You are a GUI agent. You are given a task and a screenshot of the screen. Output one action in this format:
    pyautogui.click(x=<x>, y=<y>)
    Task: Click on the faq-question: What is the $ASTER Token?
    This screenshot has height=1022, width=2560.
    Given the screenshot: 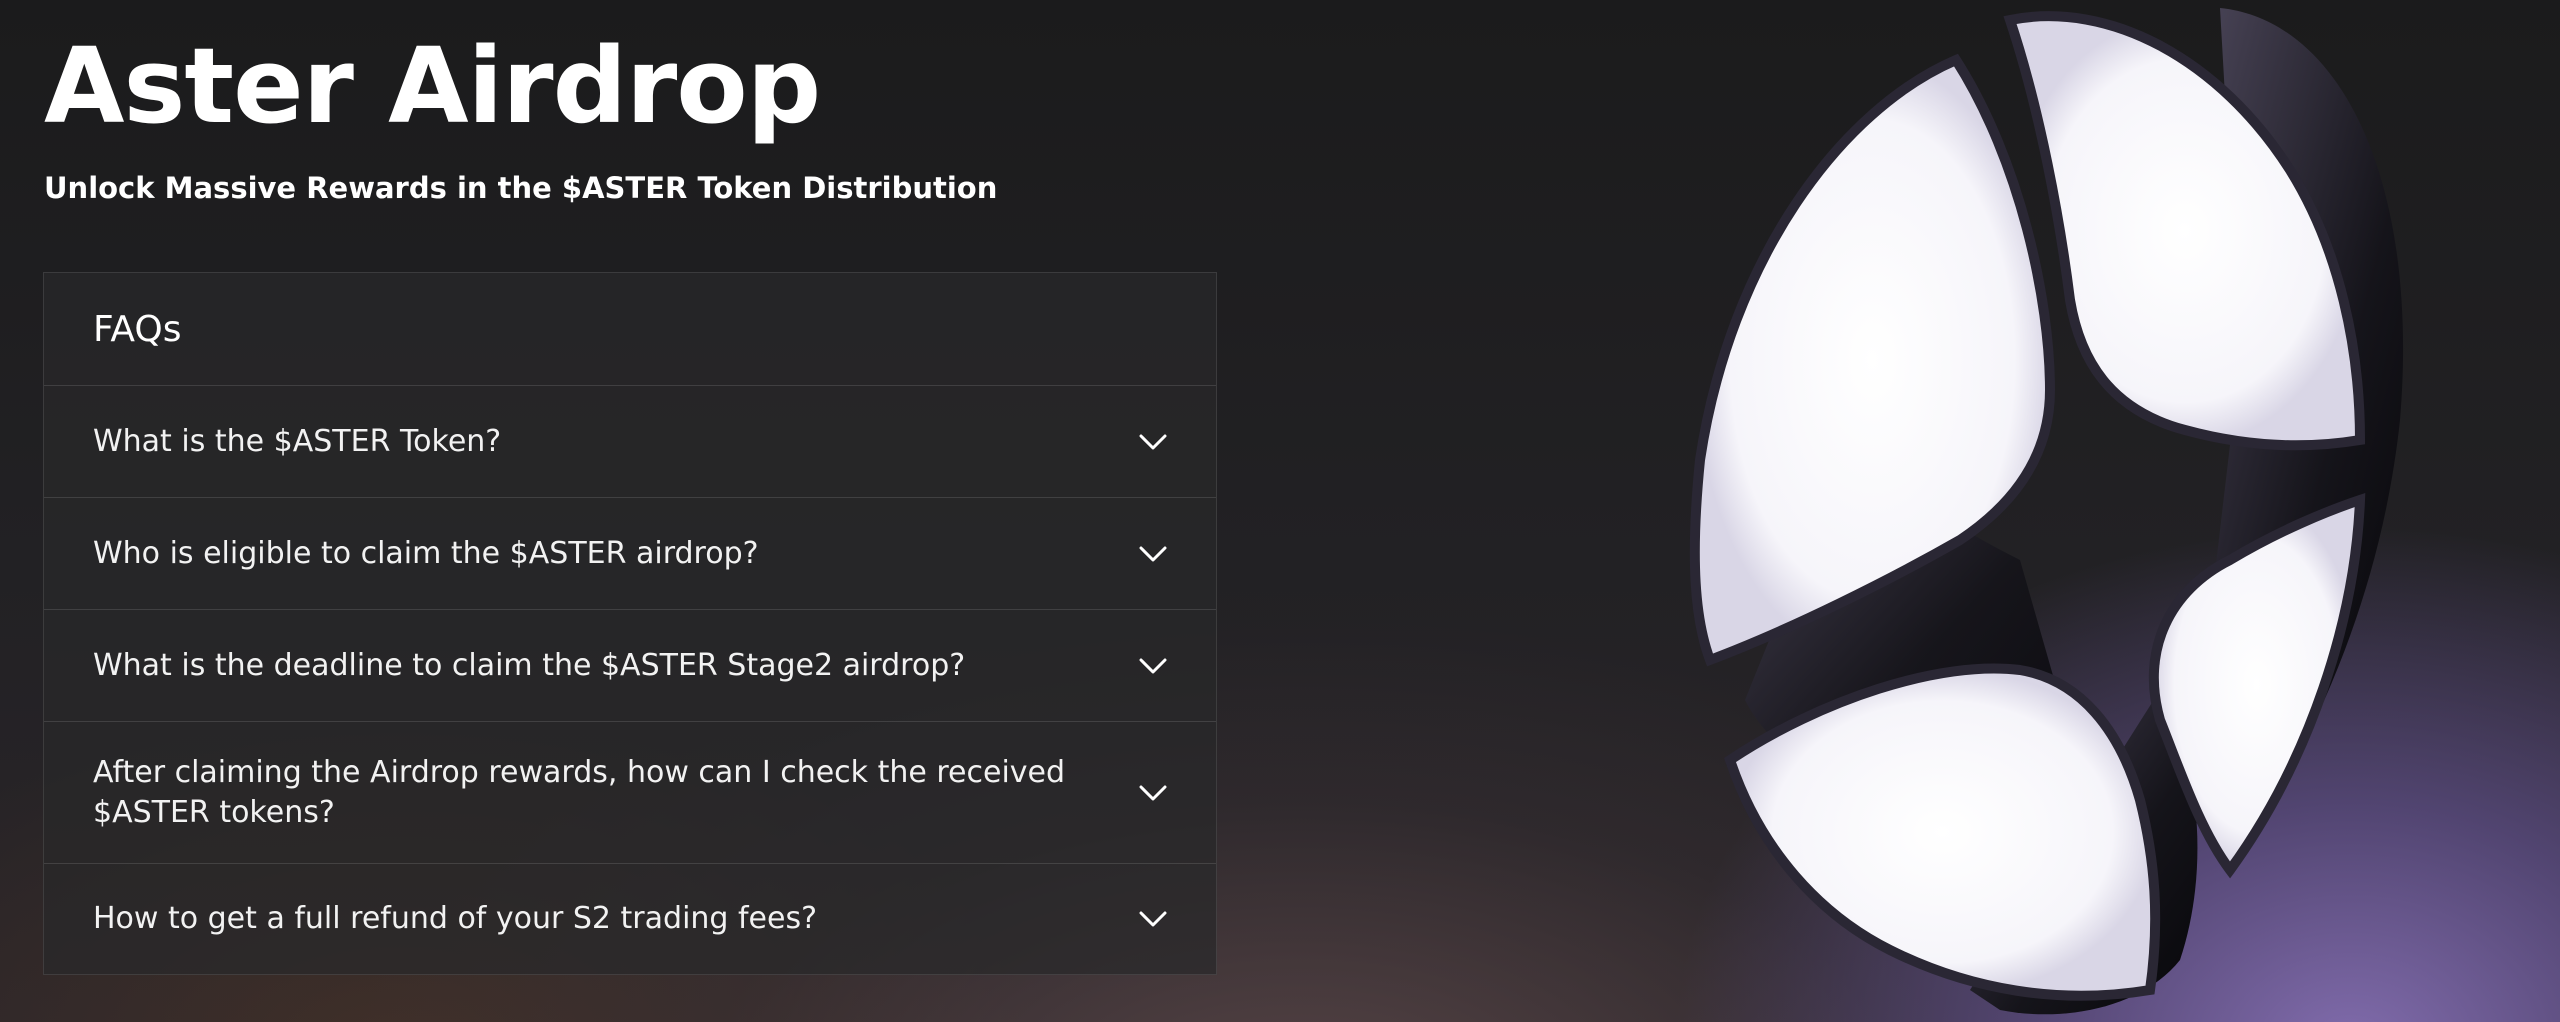 What is the action you would take?
    pyautogui.click(x=297, y=441)
    